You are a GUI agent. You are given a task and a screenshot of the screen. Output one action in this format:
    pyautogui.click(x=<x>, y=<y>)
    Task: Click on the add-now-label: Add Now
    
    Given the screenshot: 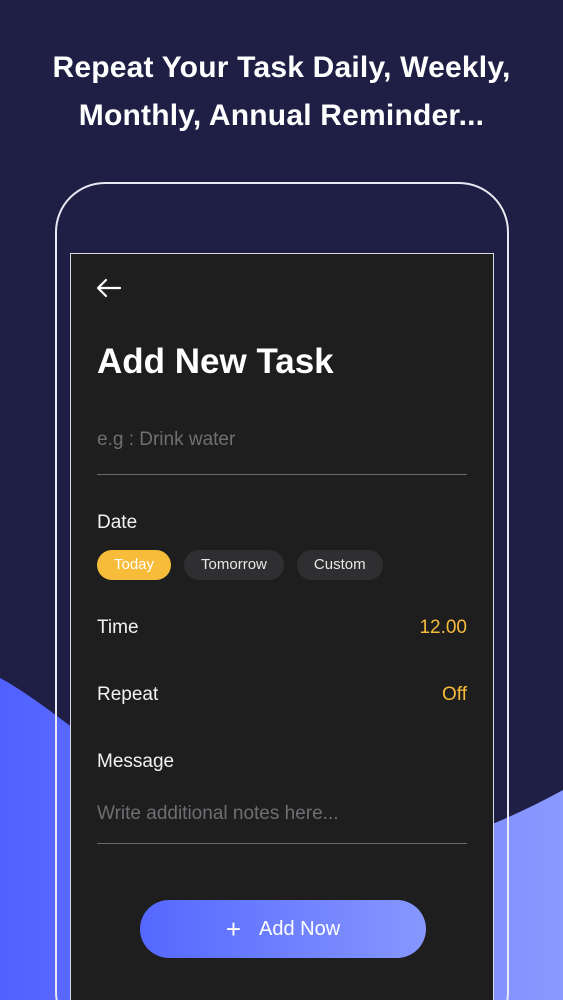 What is the action you would take?
    pyautogui.click(x=300, y=928)
    